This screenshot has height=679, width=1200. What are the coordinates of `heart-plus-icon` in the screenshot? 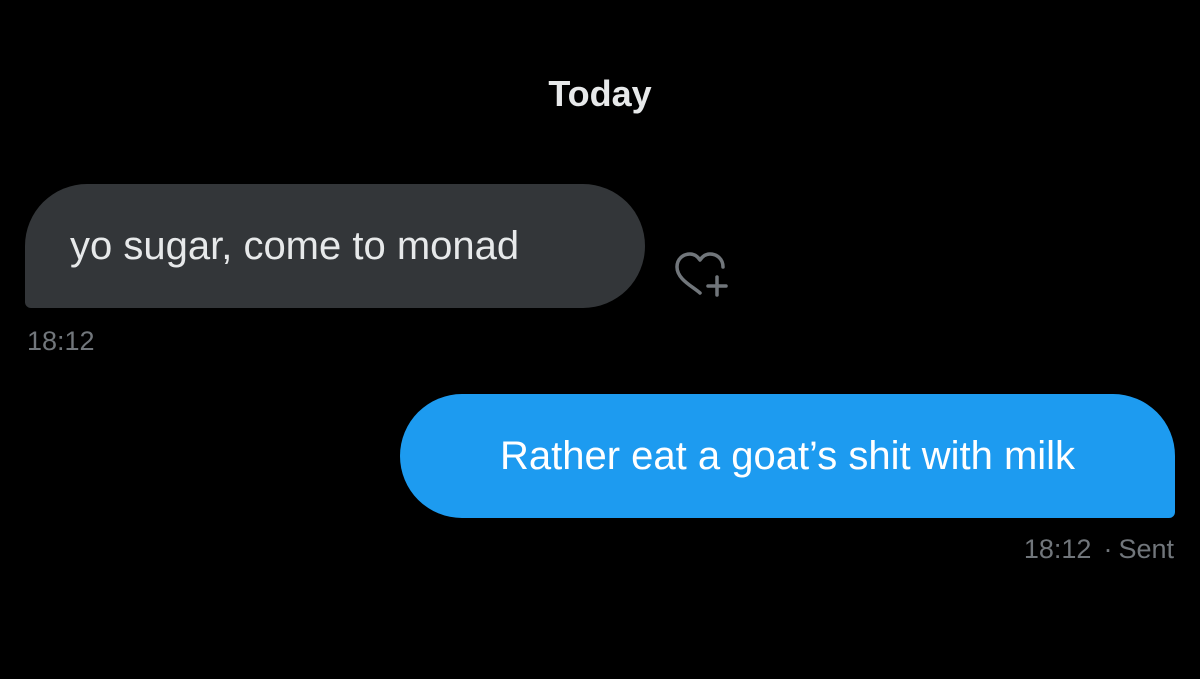 It's located at (701, 274).